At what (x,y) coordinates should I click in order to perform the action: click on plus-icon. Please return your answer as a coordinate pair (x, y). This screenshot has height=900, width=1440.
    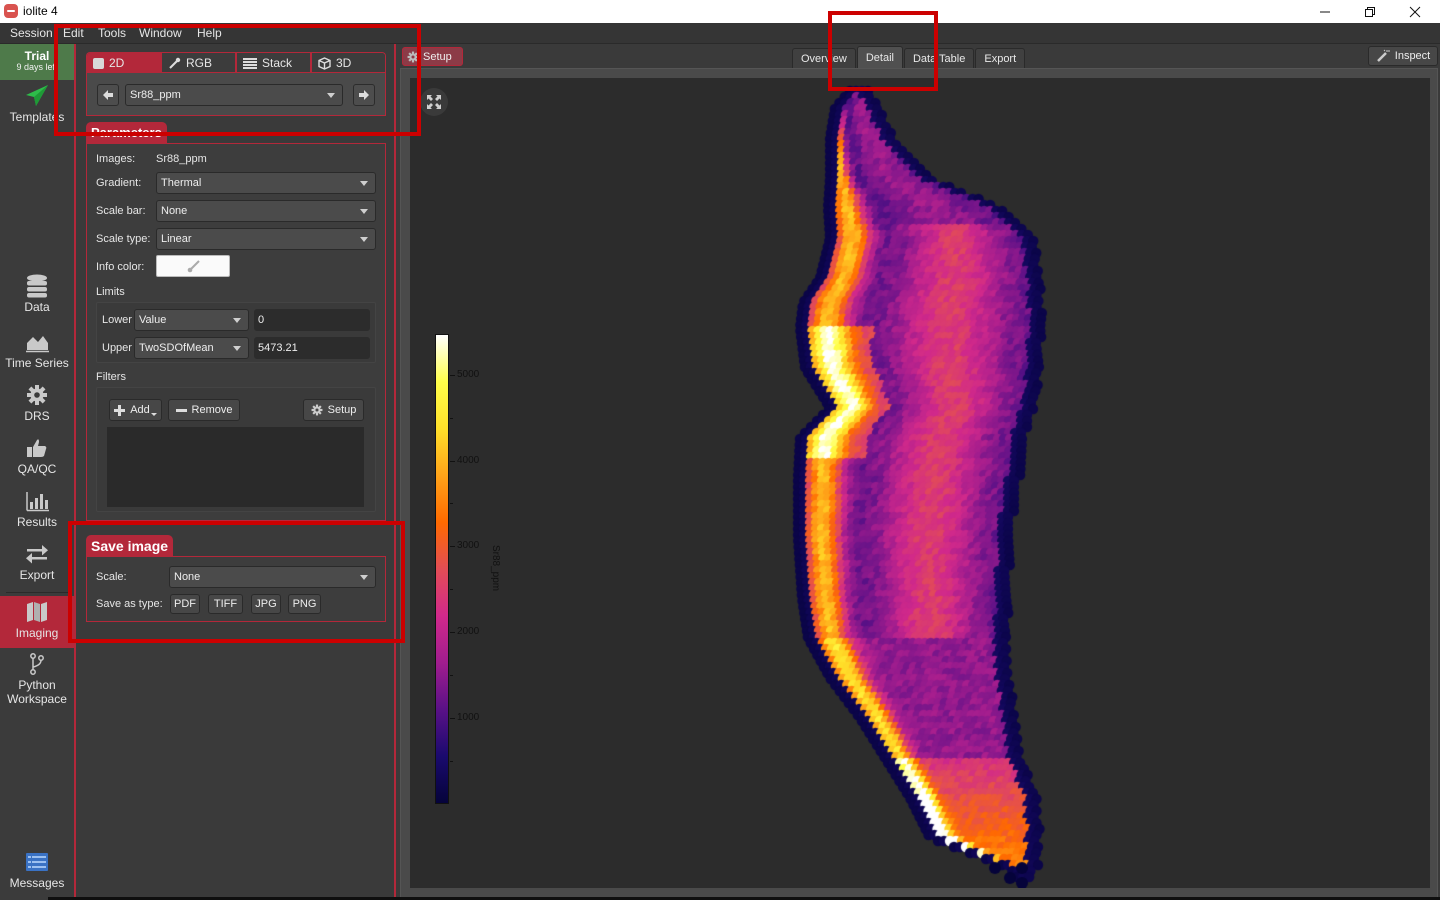
    Looking at the image, I should click on (120, 410).